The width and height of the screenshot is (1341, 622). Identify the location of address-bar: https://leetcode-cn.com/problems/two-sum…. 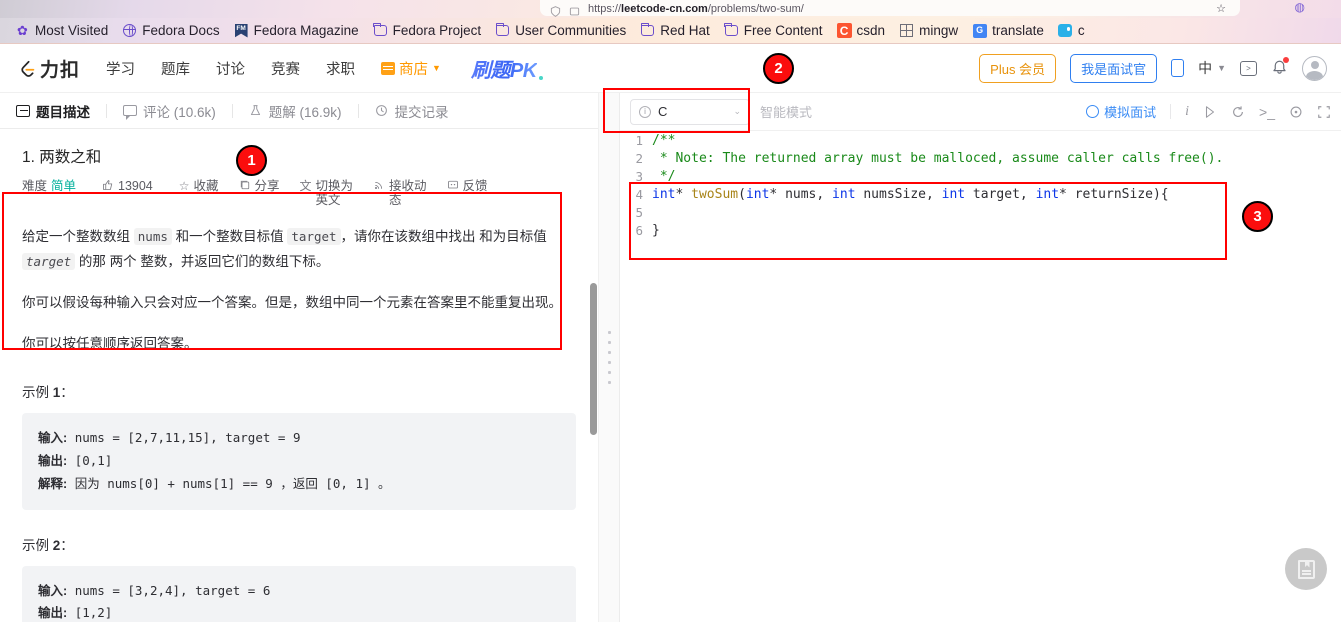
(890, 8).